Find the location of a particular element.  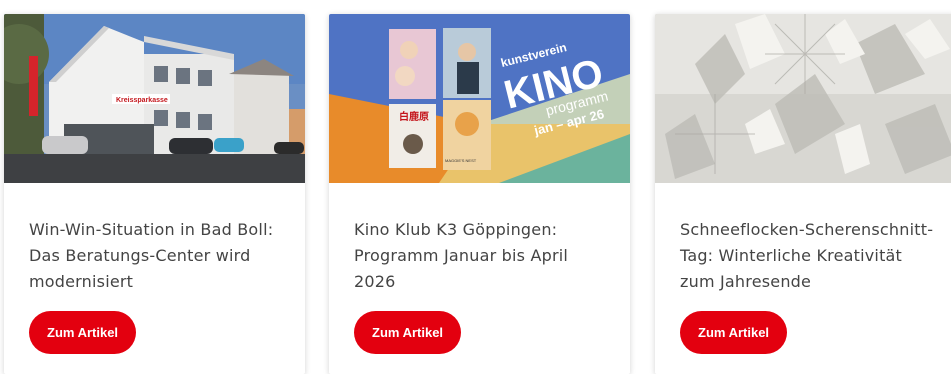

poster-label-text: MAGGIE'S NEST is located at coordinates (461, 160).